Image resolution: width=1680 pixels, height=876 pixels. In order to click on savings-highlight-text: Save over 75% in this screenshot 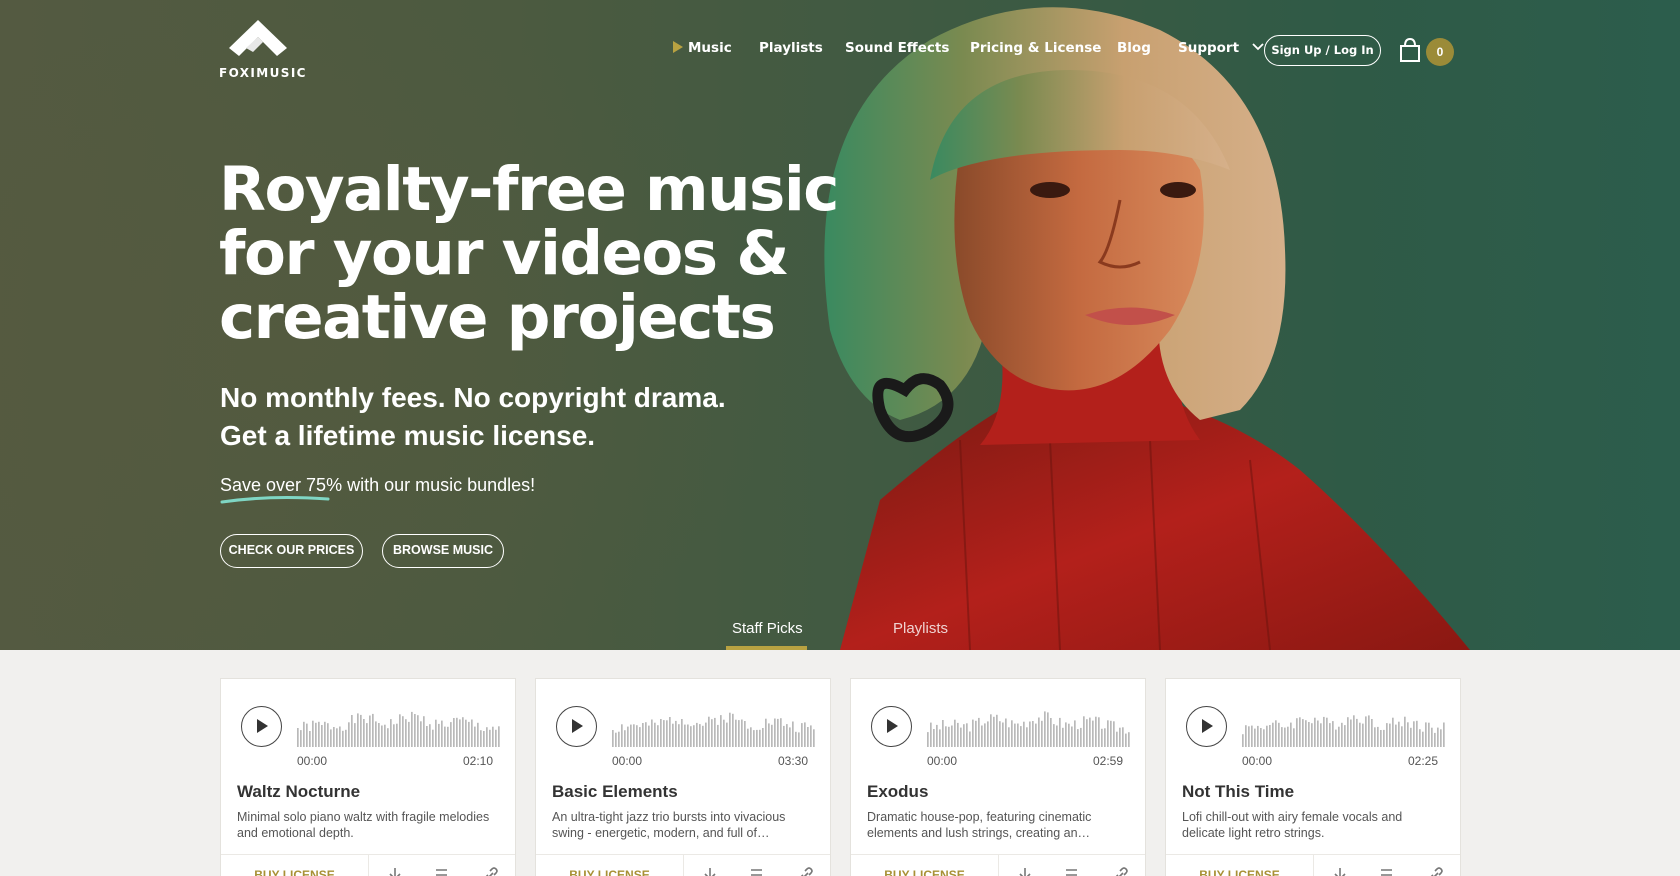, I will do `click(281, 485)`.